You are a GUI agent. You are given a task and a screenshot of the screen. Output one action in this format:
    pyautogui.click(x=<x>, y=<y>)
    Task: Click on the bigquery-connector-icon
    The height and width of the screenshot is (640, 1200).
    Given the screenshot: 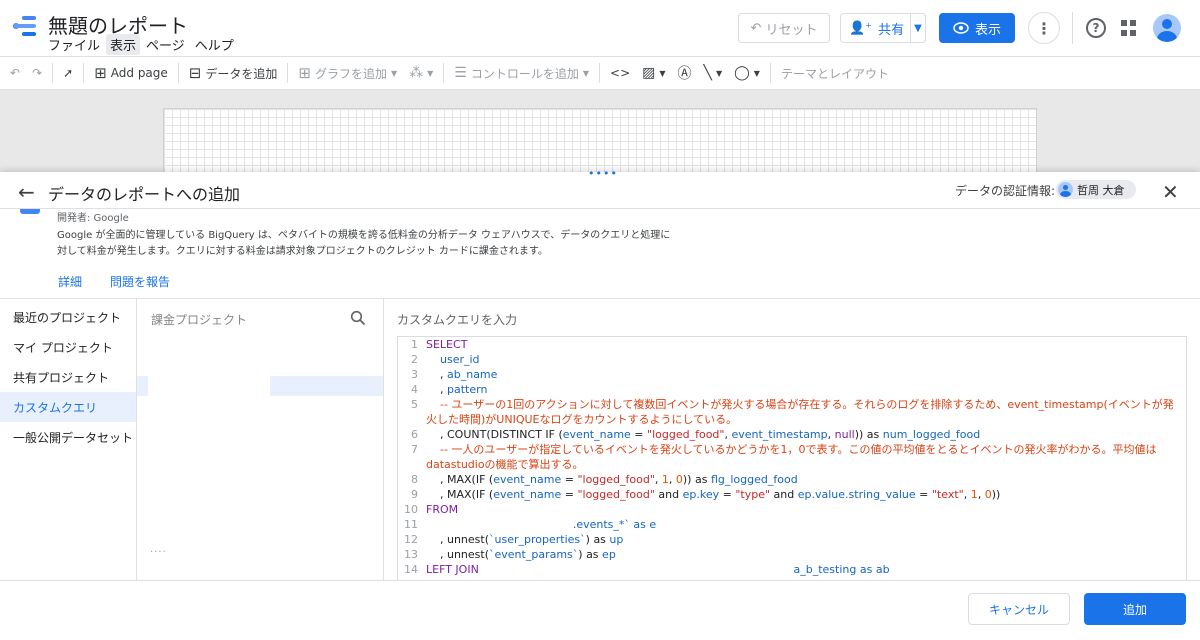 What is the action you would take?
    pyautogui.click(x=30, y=211)
    